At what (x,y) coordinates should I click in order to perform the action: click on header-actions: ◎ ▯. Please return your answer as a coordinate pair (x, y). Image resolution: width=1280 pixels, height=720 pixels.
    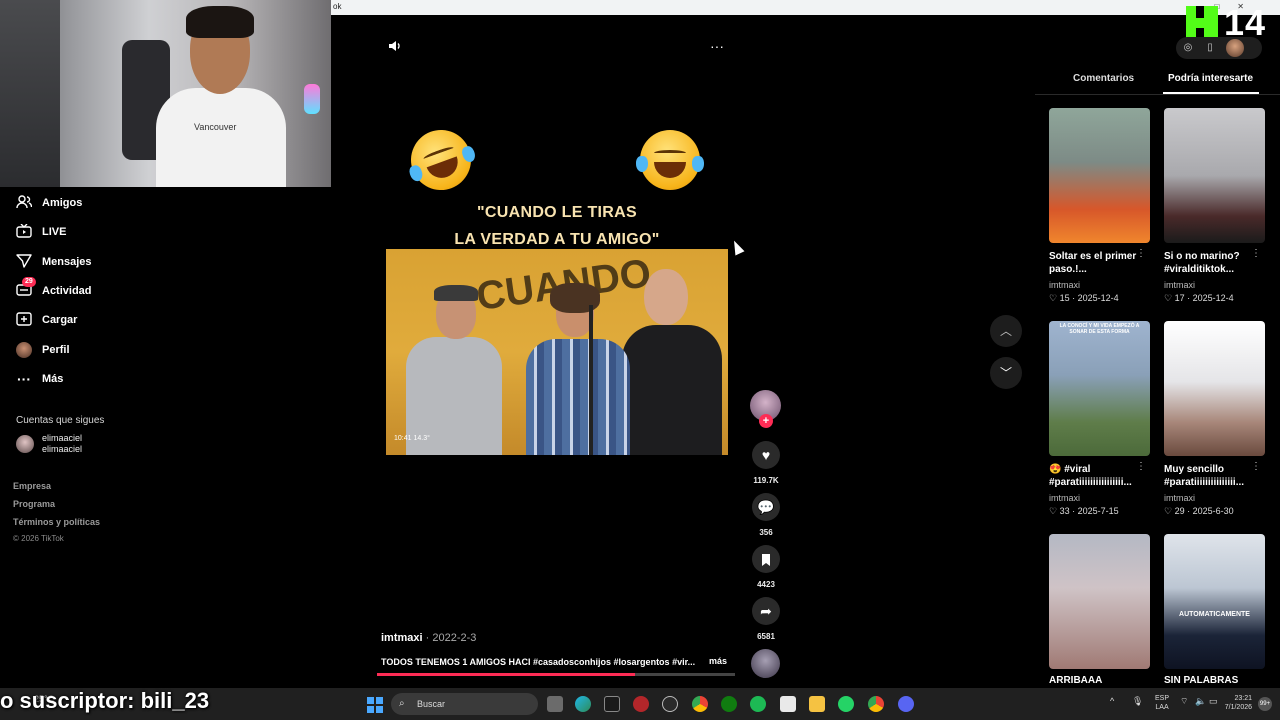
    Looking at the image, I should click on (1219, 48).